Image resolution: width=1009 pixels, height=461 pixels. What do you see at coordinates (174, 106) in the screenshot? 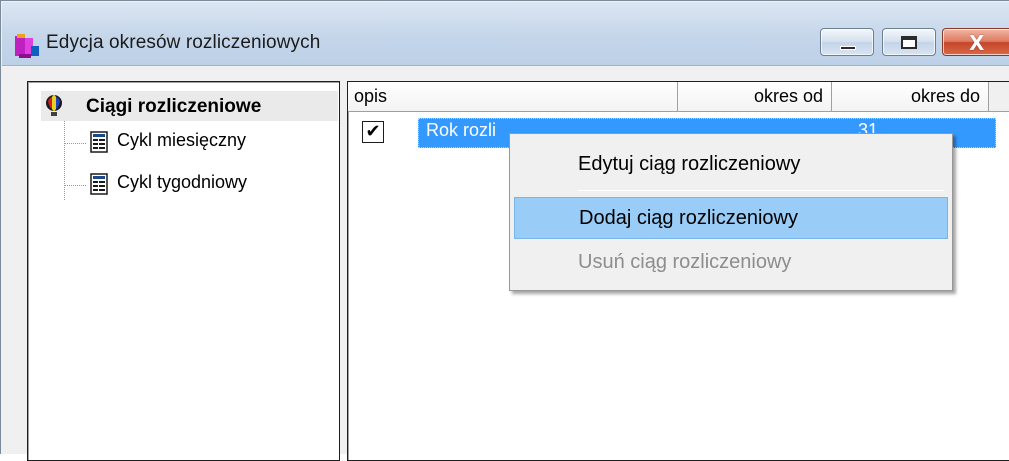
I see `tree-root-label: Ciągi rozliczeniowe` at bounding box center [174, 106].